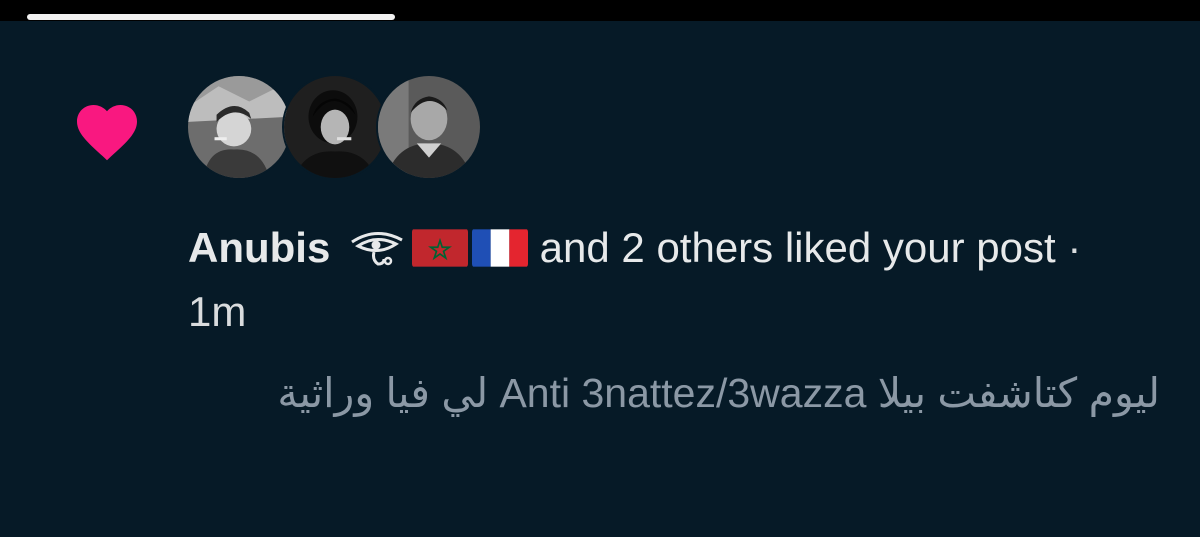 Image resolution: width=1200 pixels, height=537 pixels. Describe the element at coordinates (259, 247) in the screenshot. I see `actor-name: Anubis` at that location.